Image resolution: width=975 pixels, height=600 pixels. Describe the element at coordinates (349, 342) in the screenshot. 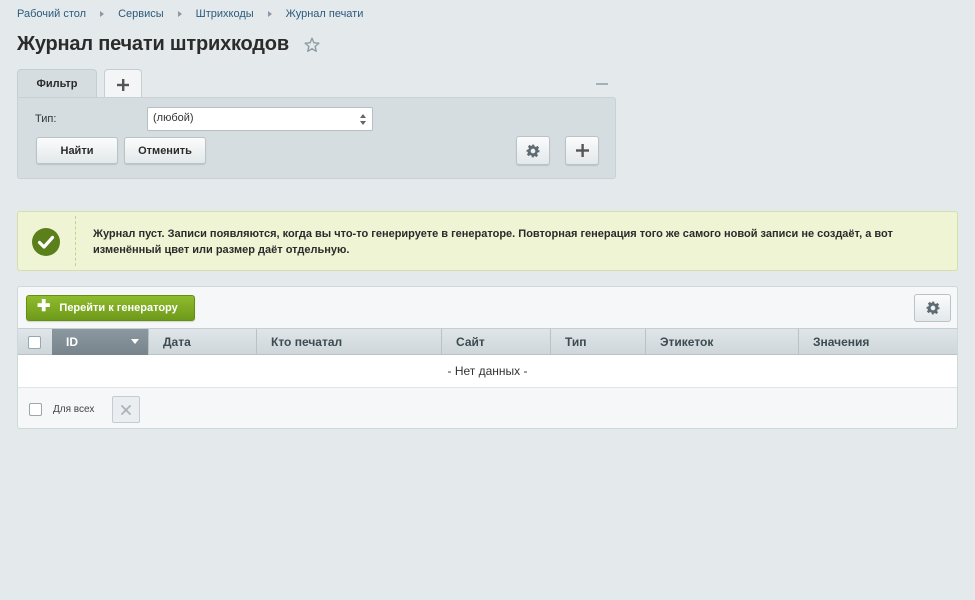

I see `column-header-printed-by: Кто печатал` at that location.